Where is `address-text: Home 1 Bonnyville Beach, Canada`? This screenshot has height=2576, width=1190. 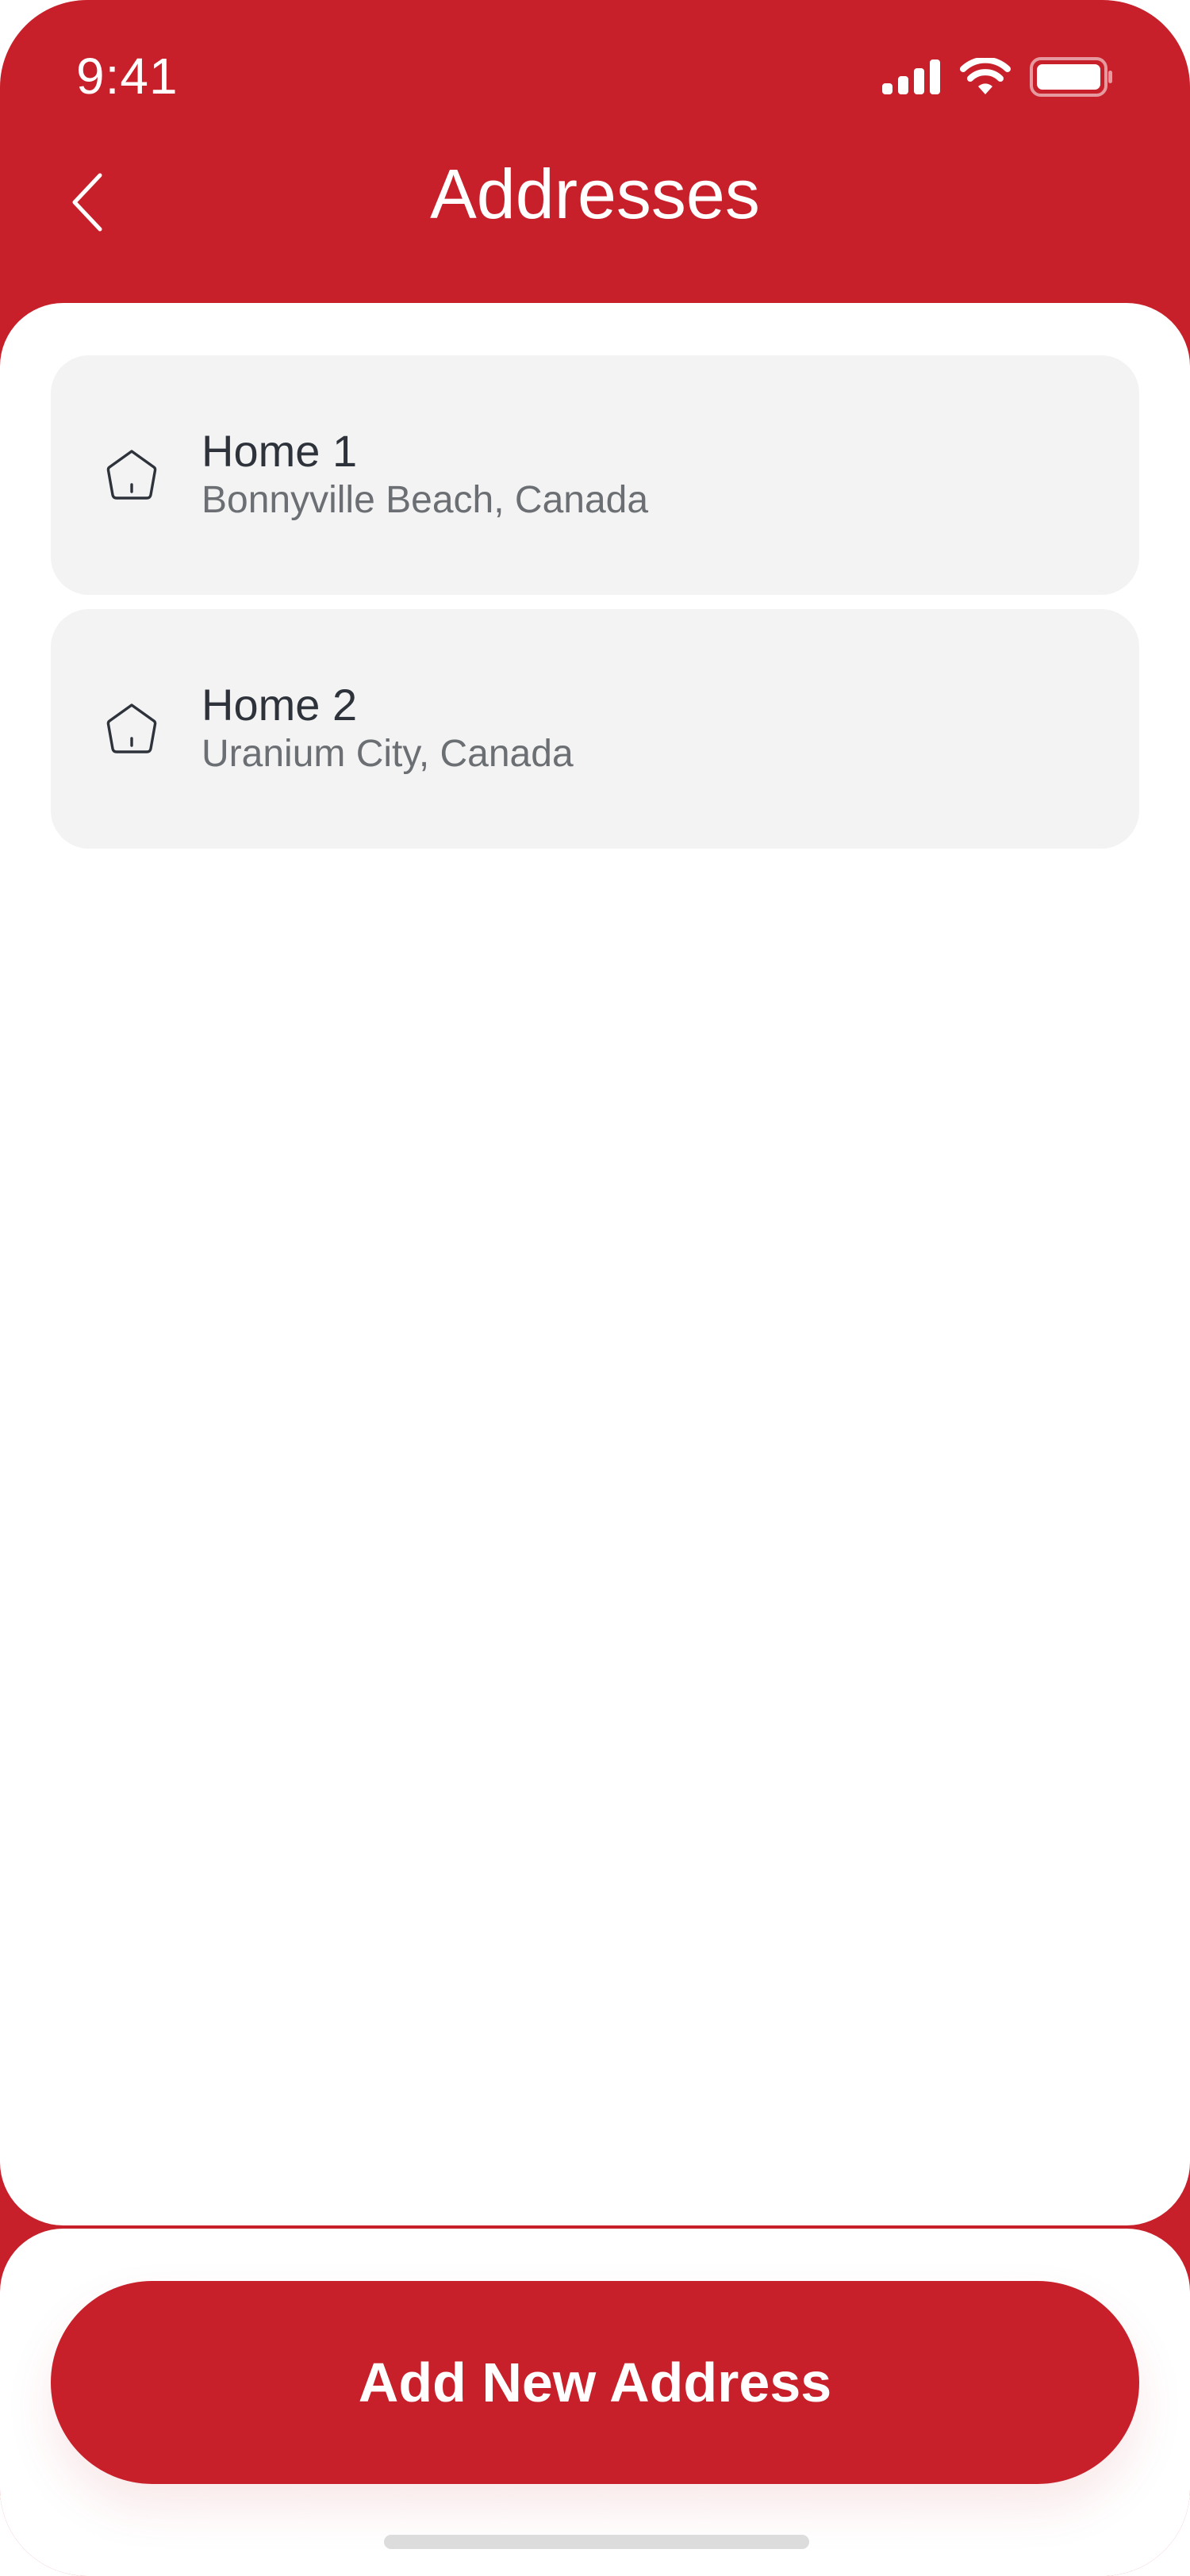 address-text: Home 1 Bonnyville Beach, Canada is located at coordinates (425, 475).